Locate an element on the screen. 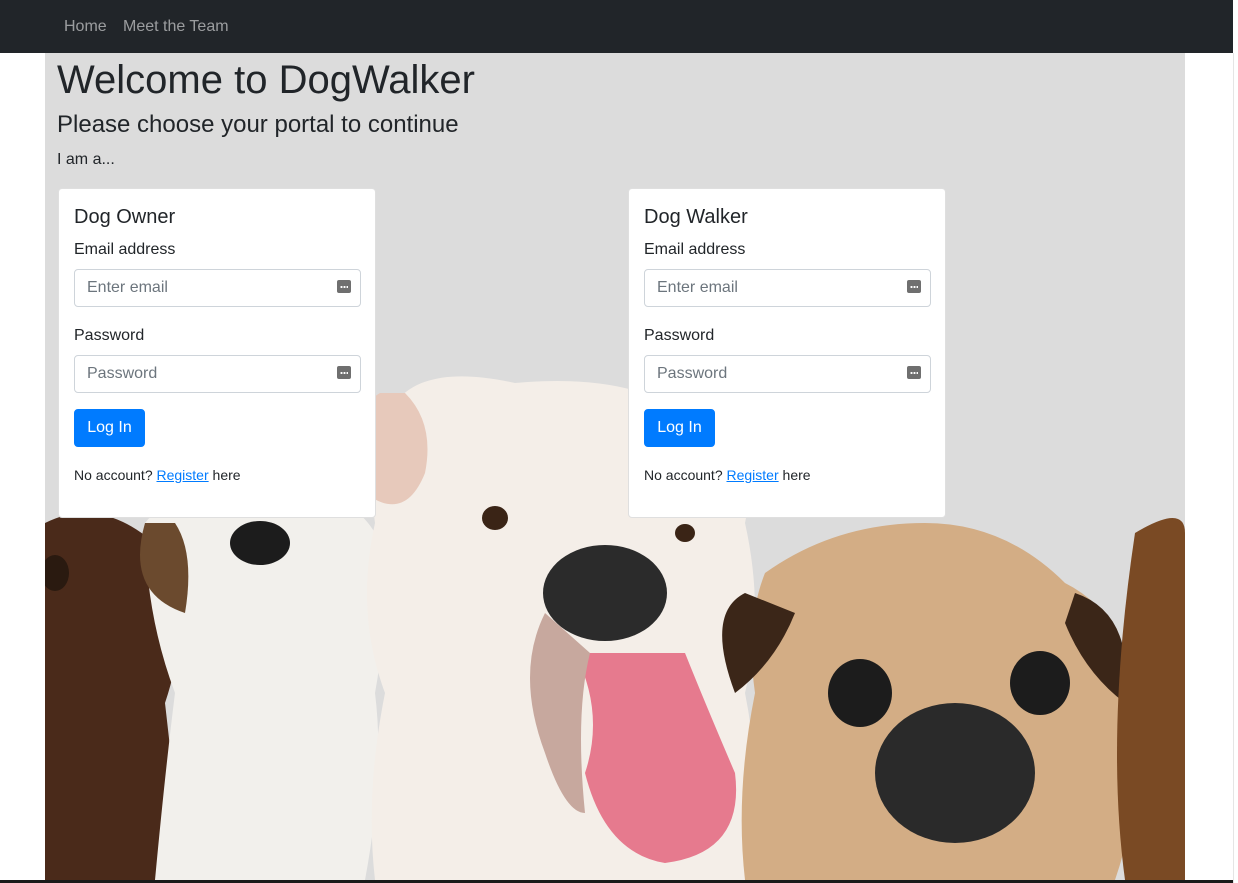 Image resolution: width=1238 pixels, height=883 pixels. window-scrollbar is located at coordinates (1235, 468).